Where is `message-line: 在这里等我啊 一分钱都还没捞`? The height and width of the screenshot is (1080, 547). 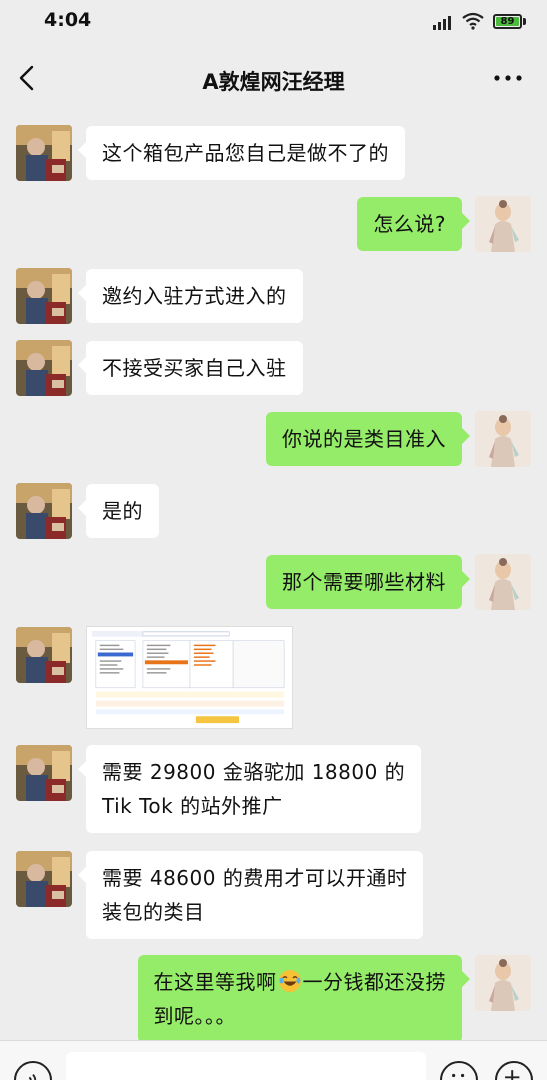
message-line: 在这里等我啊 一分钱都还没捞 is located at coordinates (300, 982).